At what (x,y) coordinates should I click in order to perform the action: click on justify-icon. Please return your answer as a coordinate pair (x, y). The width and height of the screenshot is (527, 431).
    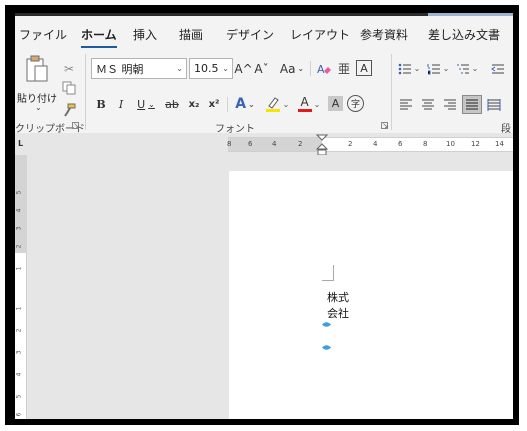
    Looking at the image, I should click on (472, 104).